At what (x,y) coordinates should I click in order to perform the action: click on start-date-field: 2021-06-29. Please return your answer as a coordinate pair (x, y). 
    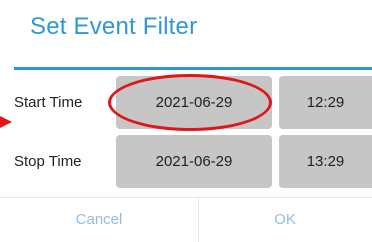
    Looking at the image, I should click on (194, 102).